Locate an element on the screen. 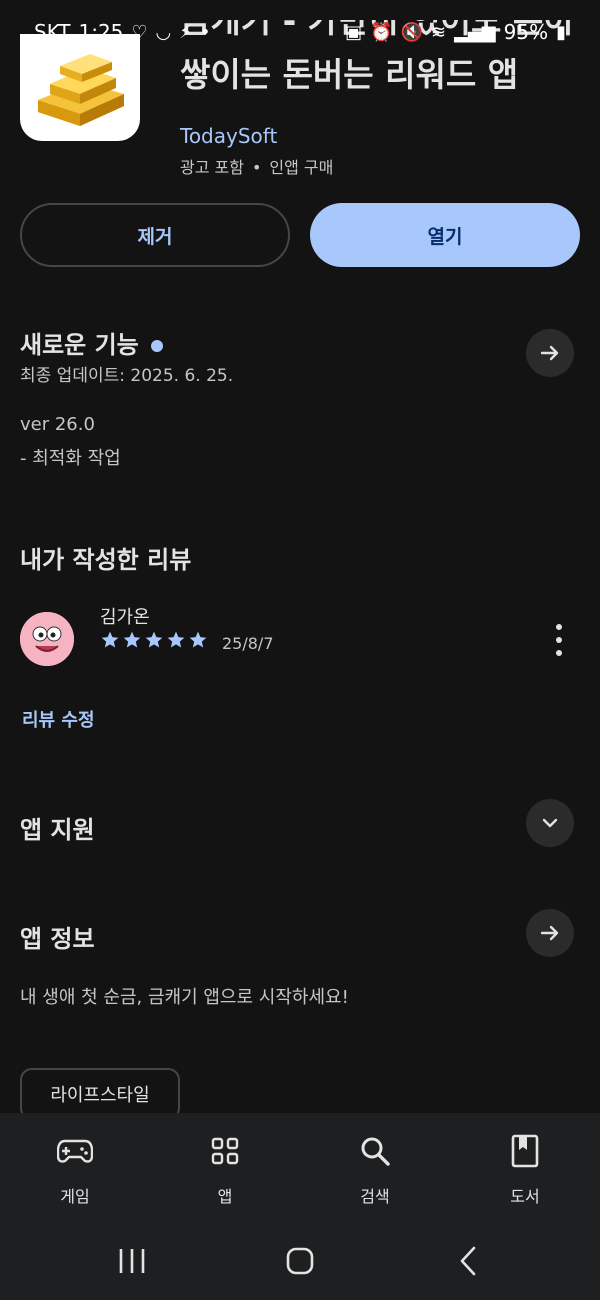  chevron-down-icon is located at coordinates (550, 823).